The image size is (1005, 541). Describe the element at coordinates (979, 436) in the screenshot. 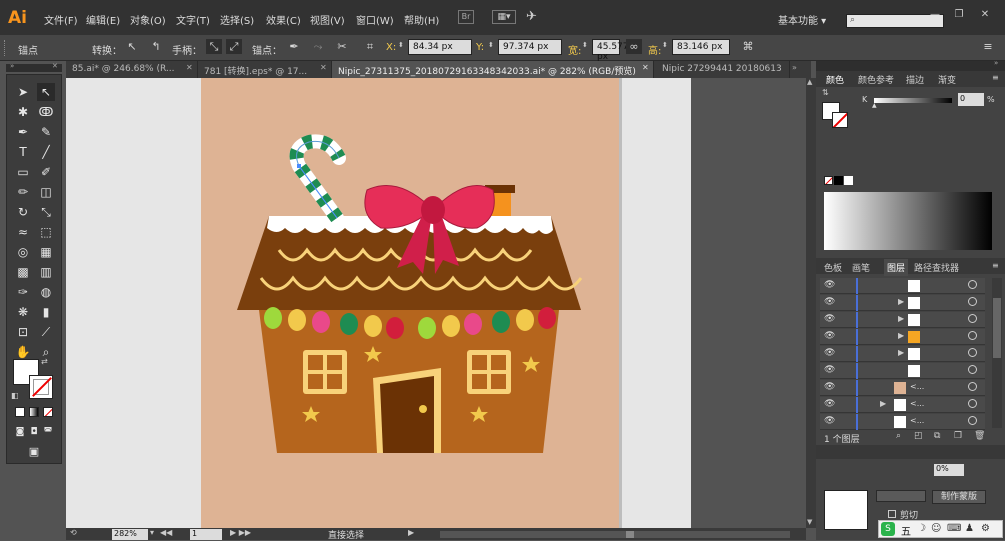

I see `delete-layer-icon: 🗑` at that location.